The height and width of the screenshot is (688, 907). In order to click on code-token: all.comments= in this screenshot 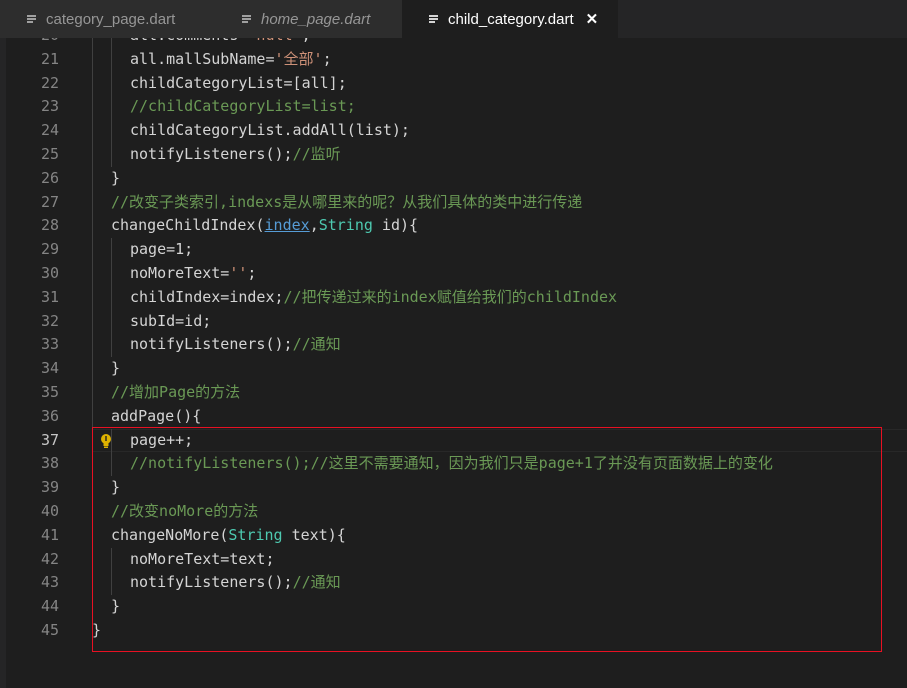, I will do `click(188, 41)`.